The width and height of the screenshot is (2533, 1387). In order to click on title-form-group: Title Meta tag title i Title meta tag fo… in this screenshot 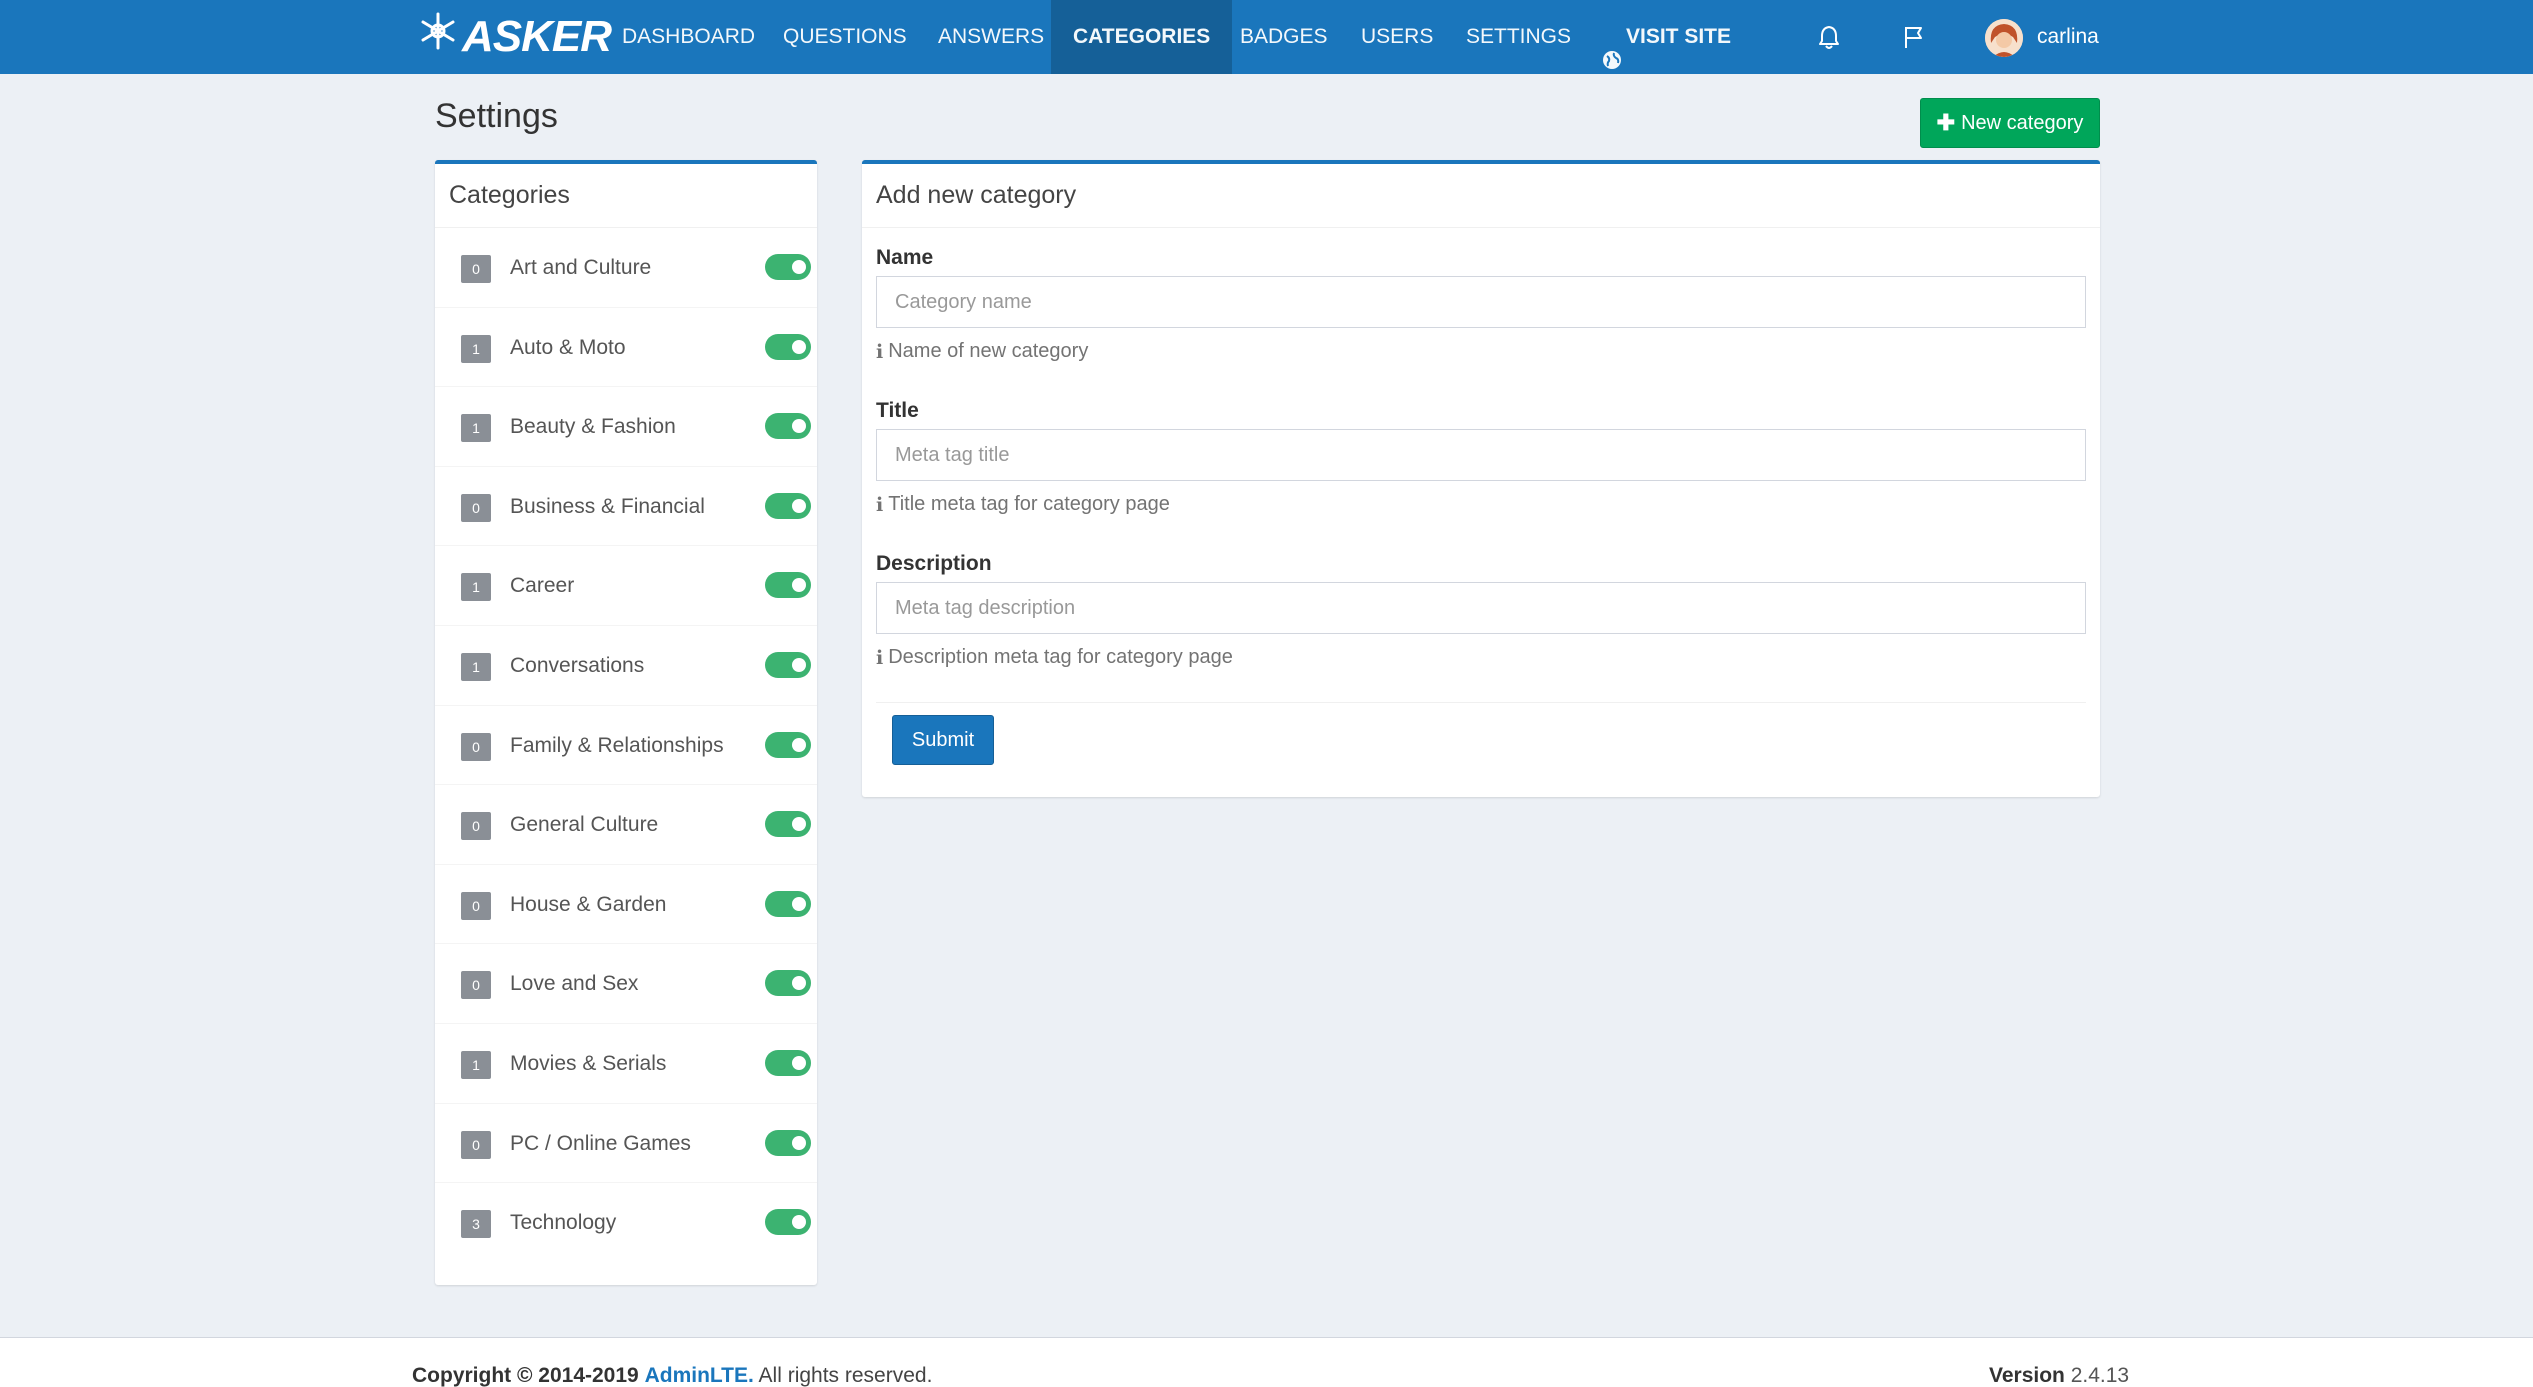, I will do `click(1481, 457)`.